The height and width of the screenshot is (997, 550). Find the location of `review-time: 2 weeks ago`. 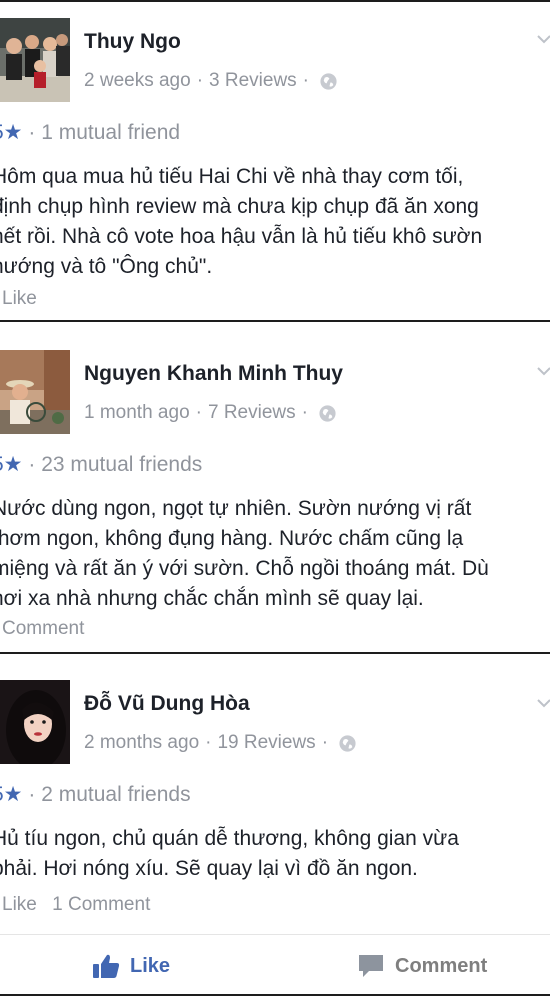

review-time: 2 weeks ago is located at coordinates (137, 81).